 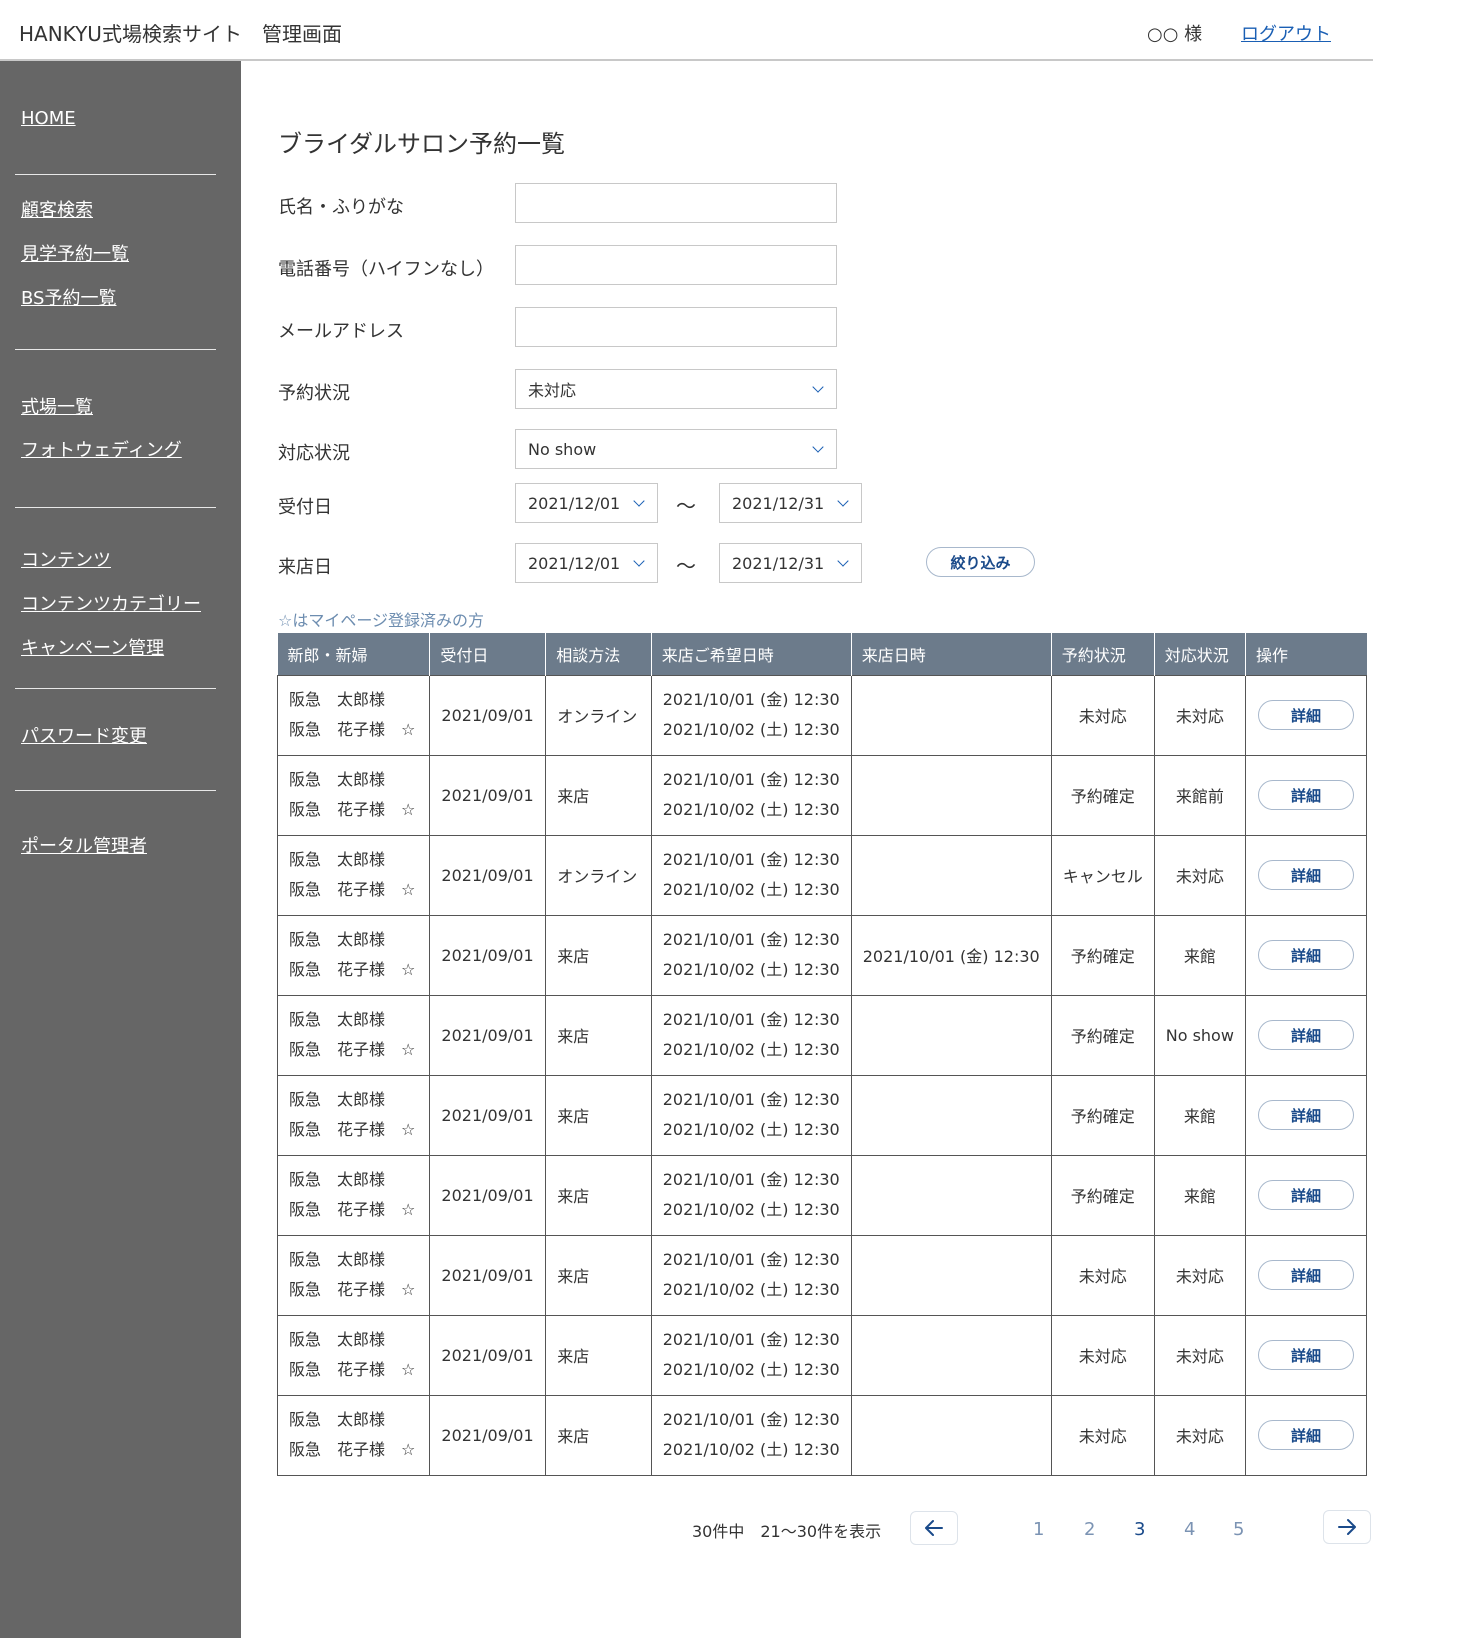 What do you see at coordinates (101, 449) in the screenshot?
I see `nav-photo-wedding: フォトウェディング` at bounding box center [101, 449].